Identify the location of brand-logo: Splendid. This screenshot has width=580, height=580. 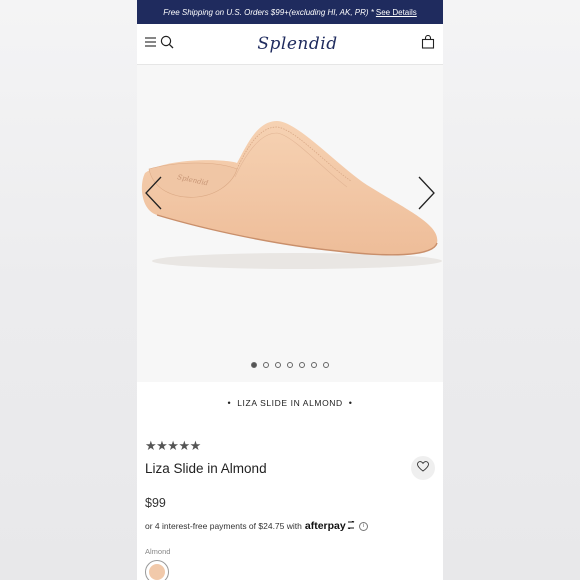
(297, 44).